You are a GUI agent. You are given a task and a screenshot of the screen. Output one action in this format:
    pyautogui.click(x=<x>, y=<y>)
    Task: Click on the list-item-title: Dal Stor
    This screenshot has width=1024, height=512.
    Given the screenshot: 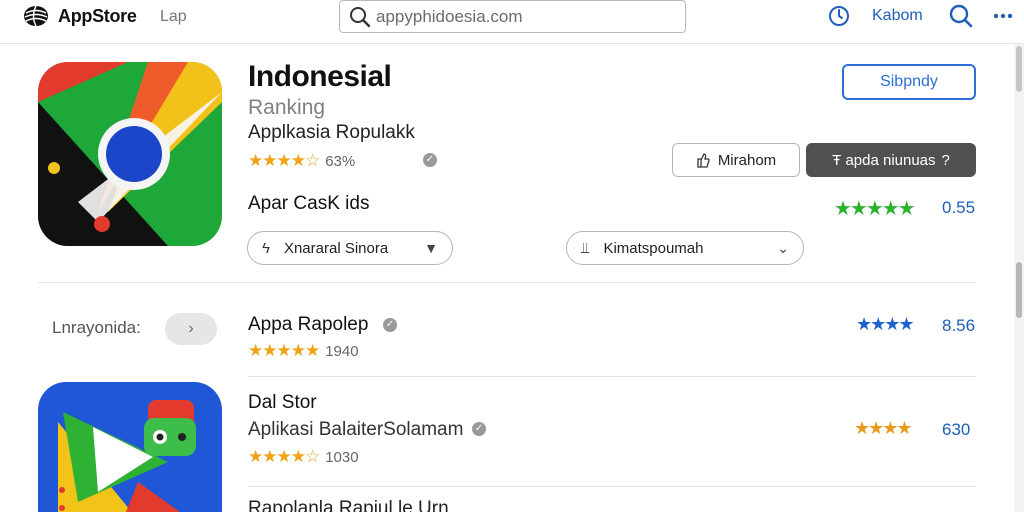 What is the action you would take?
    pyautogui.click(x=282, y=403)
    